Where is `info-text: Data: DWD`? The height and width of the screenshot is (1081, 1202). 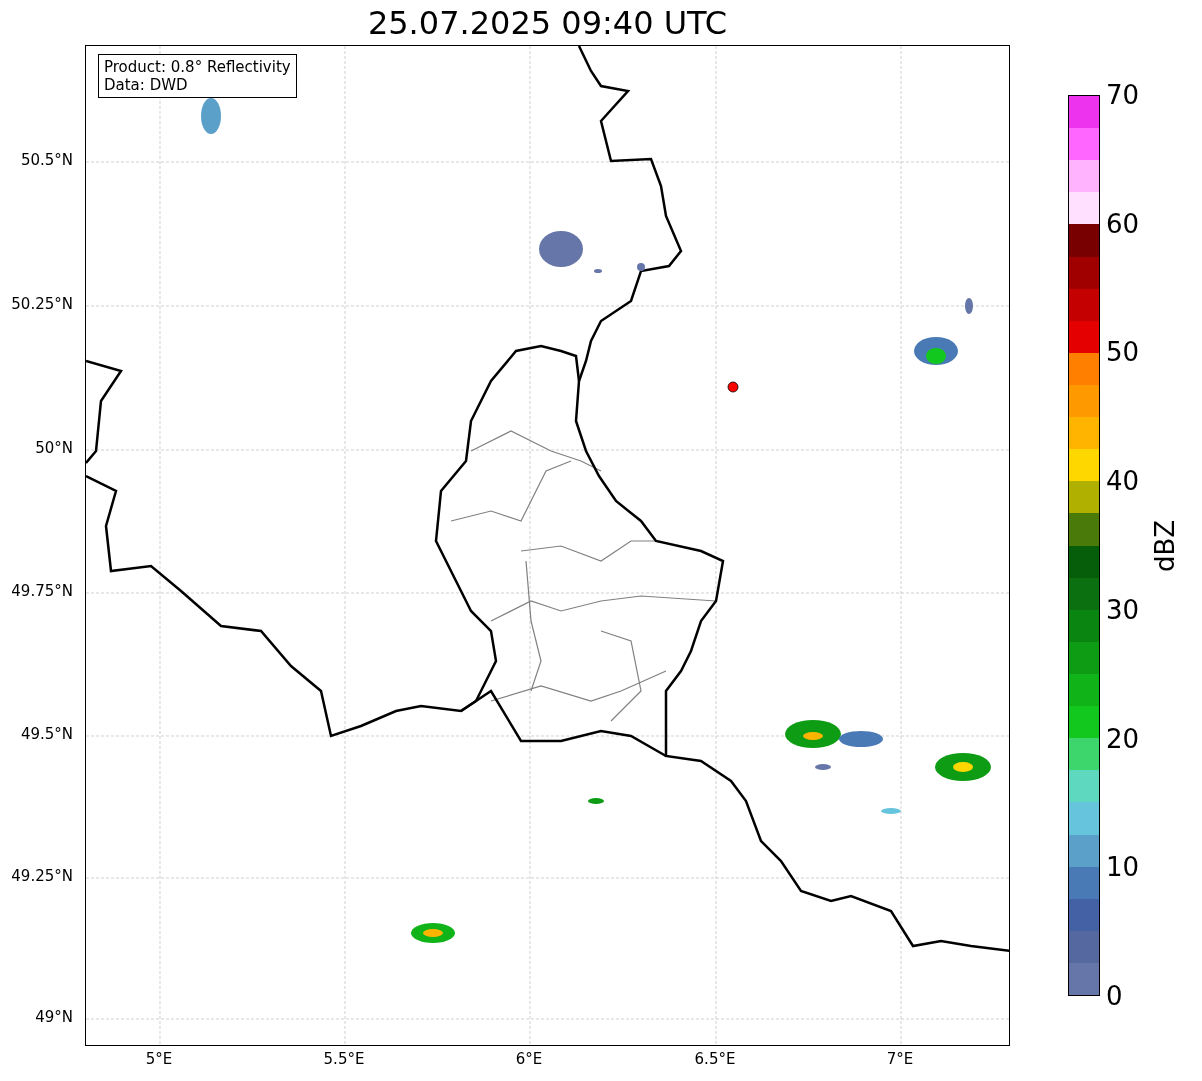
info-text: Data: DWD is located at coordinates (146, 85).